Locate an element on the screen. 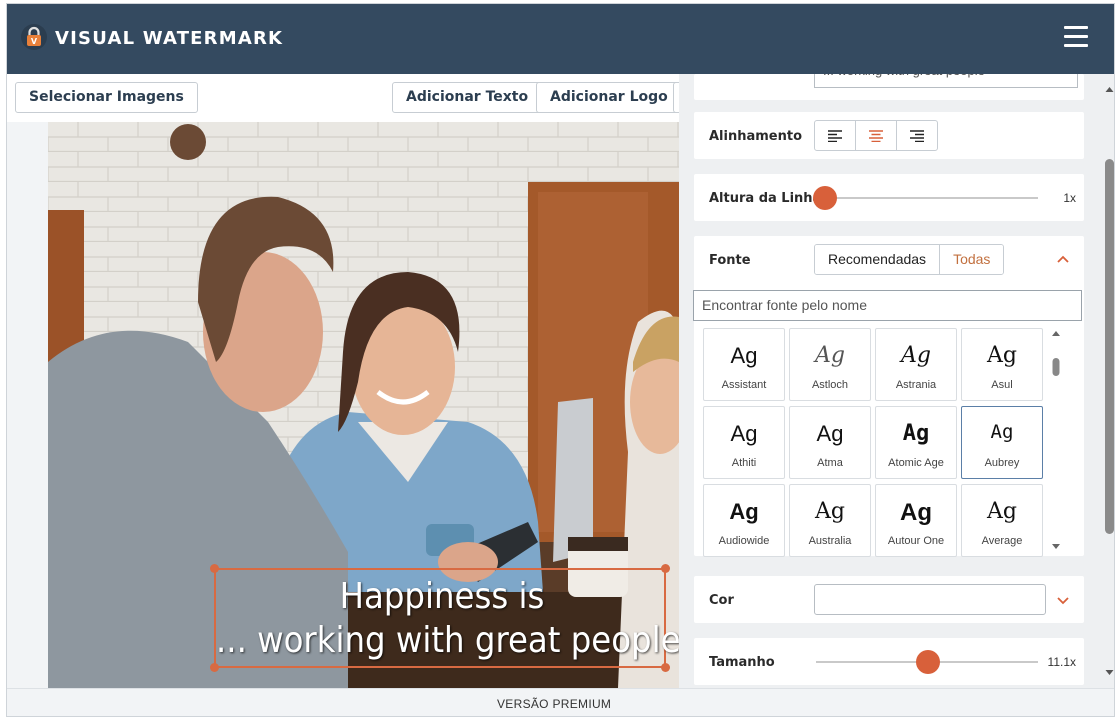  font-tile: Ag Astloch is located at coordinates (830, 364).